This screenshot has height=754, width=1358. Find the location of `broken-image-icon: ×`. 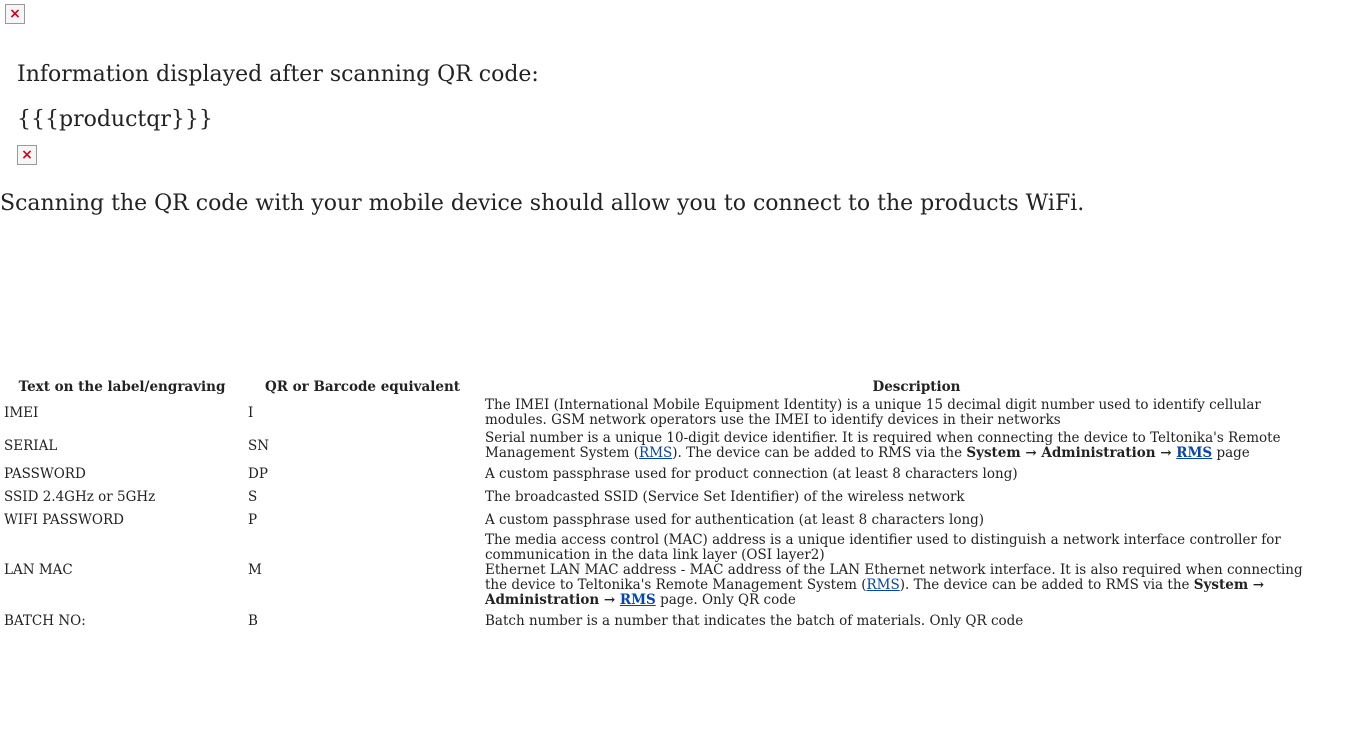

broken-image-icon: × is located at coordinates (15, 14).